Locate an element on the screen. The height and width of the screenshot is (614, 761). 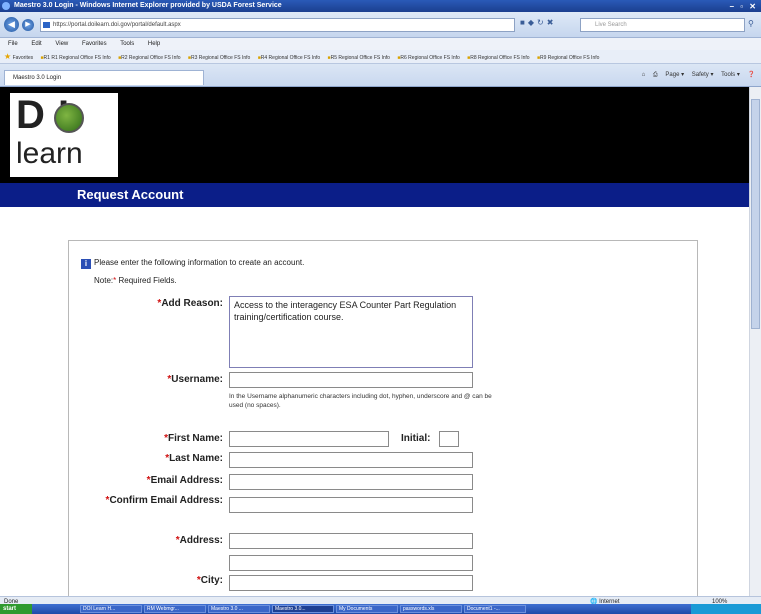
favorite-link: R5 Regional Office FS Info is located at coordinates (359, 58).